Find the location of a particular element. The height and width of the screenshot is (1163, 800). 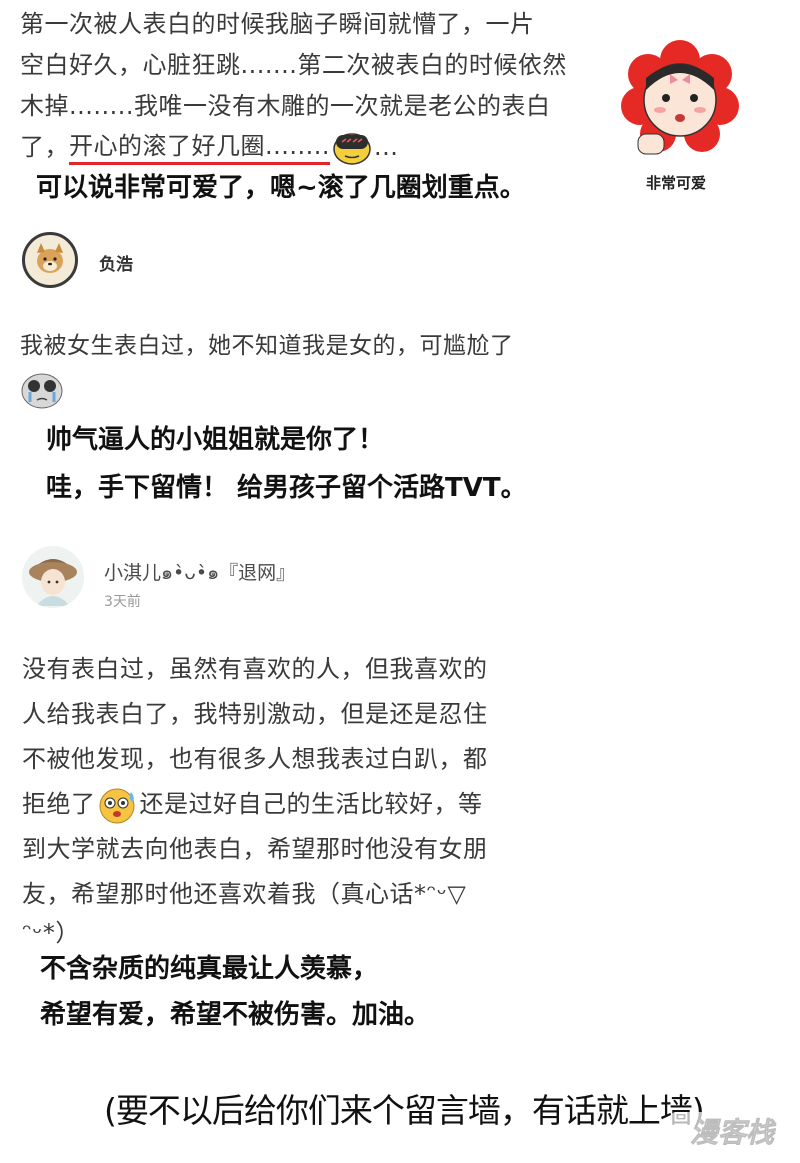

comment-1-line-1: 第一次被人表白的时候我脑子瞬间就懵了，一片 is located at coordinates (277, 24).